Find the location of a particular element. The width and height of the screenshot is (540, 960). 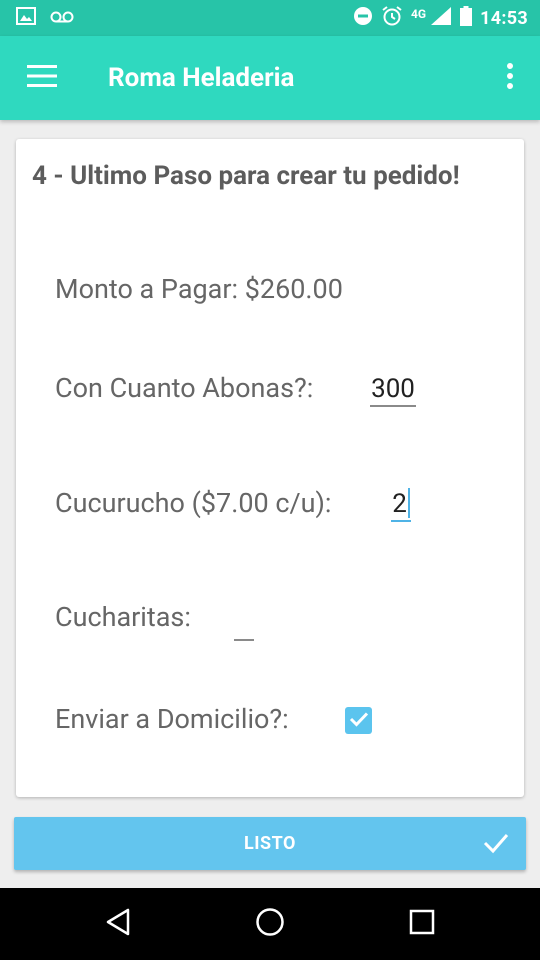

menu-button is located at coordinates (42, 78).